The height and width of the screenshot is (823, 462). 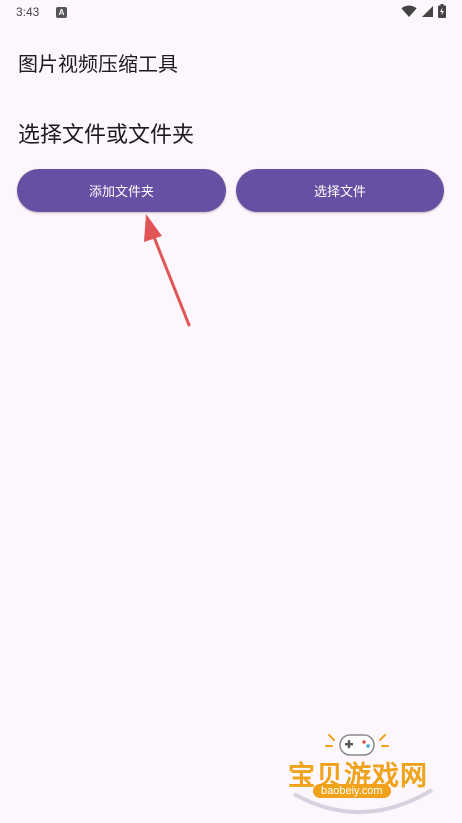 I want to click on status-time: 3:43, so click(x=28, y=12).